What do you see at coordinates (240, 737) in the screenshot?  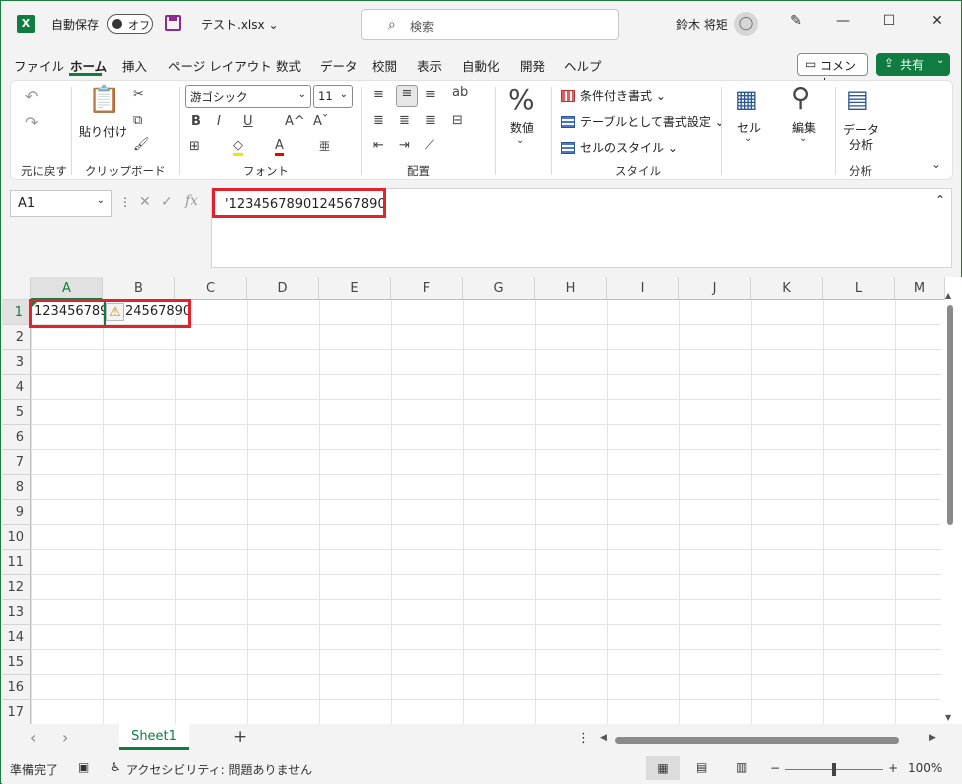 I see `add-sheet-button: +` at bounding box center [240, 737].